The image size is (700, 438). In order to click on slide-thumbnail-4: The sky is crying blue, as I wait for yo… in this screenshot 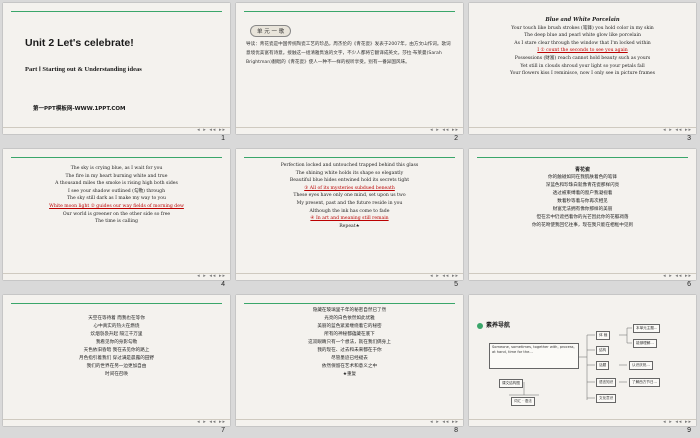, I will do `click(116, 214)`.